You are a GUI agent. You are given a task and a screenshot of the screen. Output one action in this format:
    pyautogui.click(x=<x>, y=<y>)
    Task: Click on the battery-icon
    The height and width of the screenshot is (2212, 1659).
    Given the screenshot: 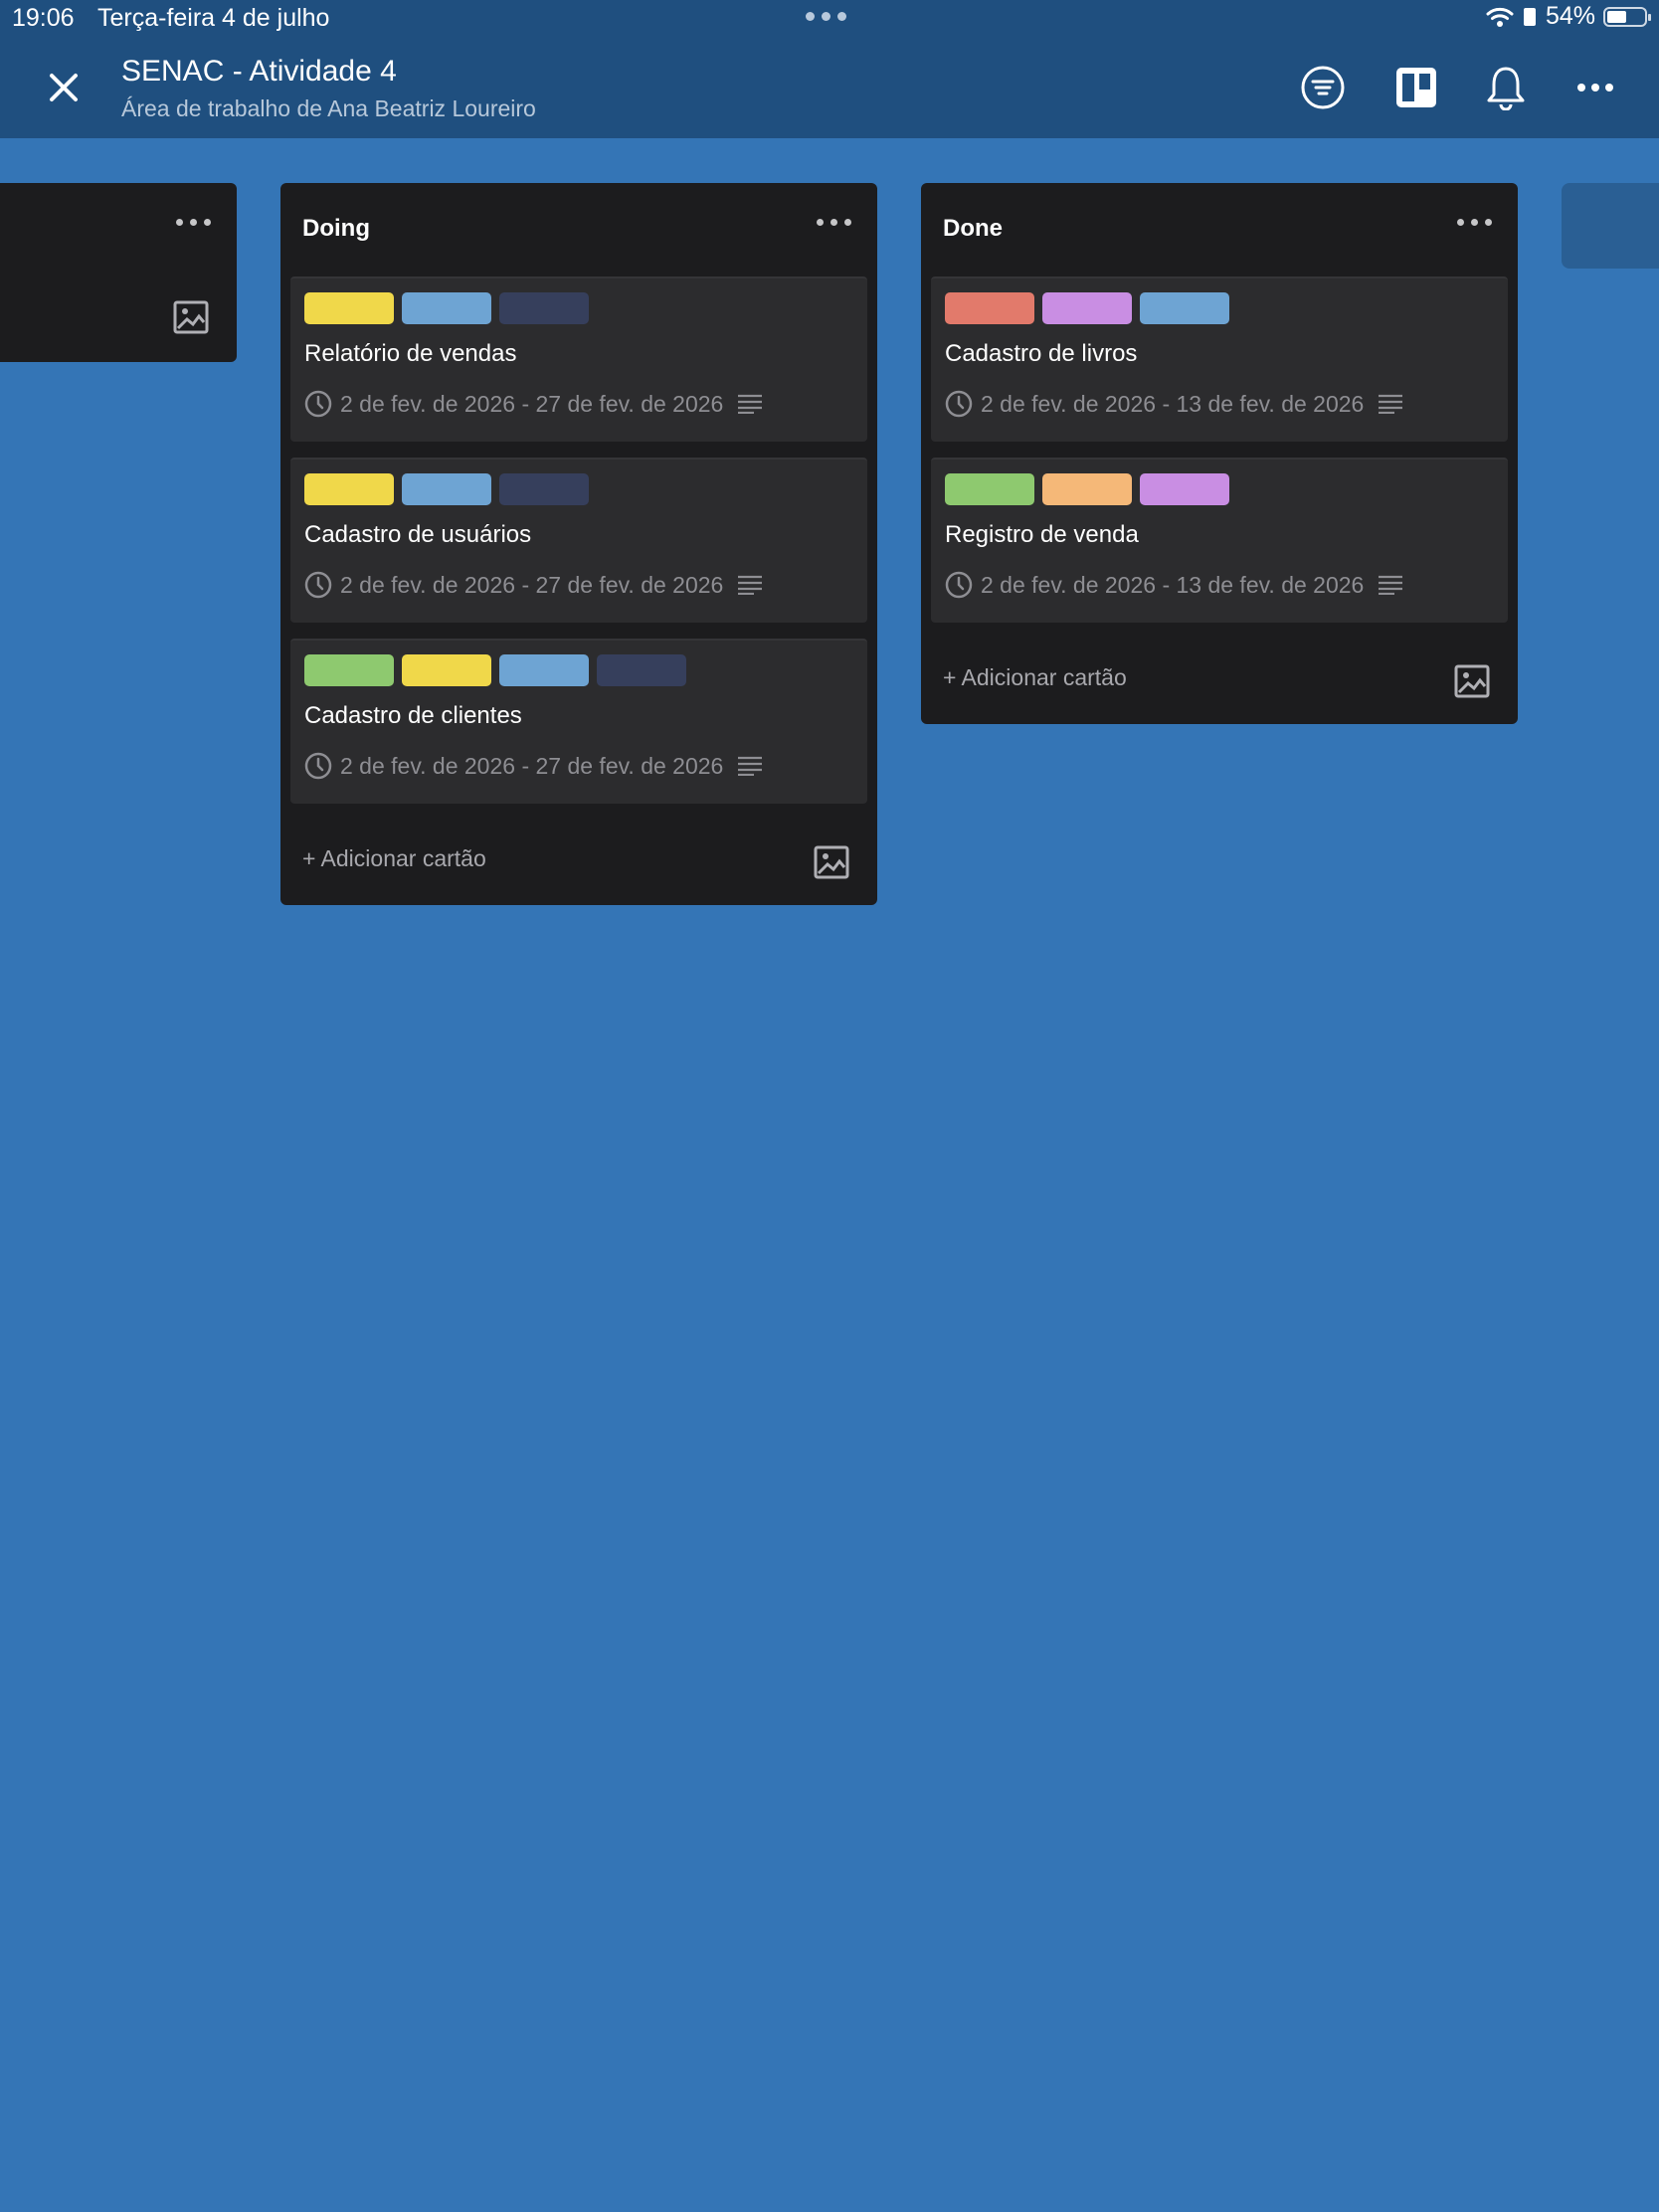 What is the action you would take?
    pyautogui.click(x=1627, y=16)
    